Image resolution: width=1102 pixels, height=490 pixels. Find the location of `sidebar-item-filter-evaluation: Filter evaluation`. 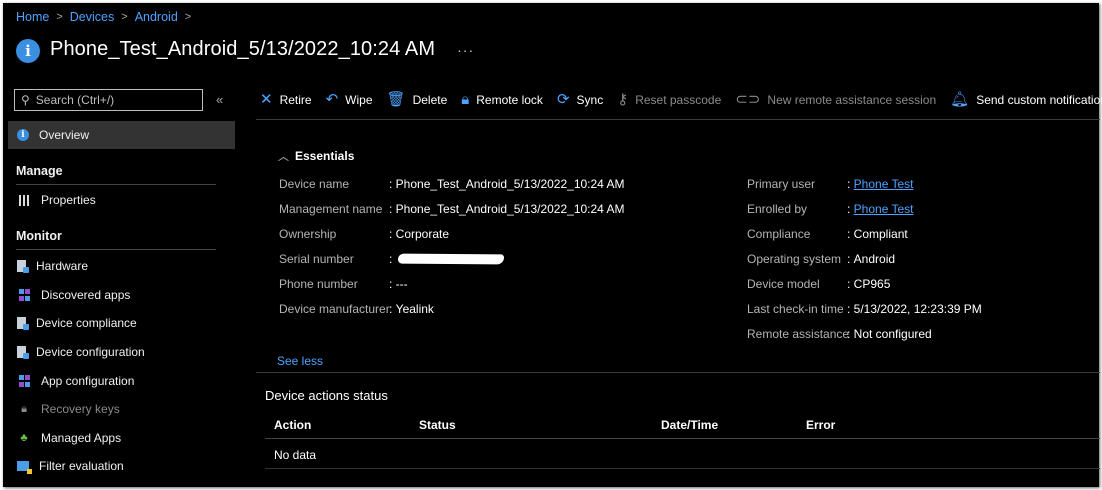

sidebar-item-filter-evaluation: Filter evaluation is located at coordinates (121, 466).